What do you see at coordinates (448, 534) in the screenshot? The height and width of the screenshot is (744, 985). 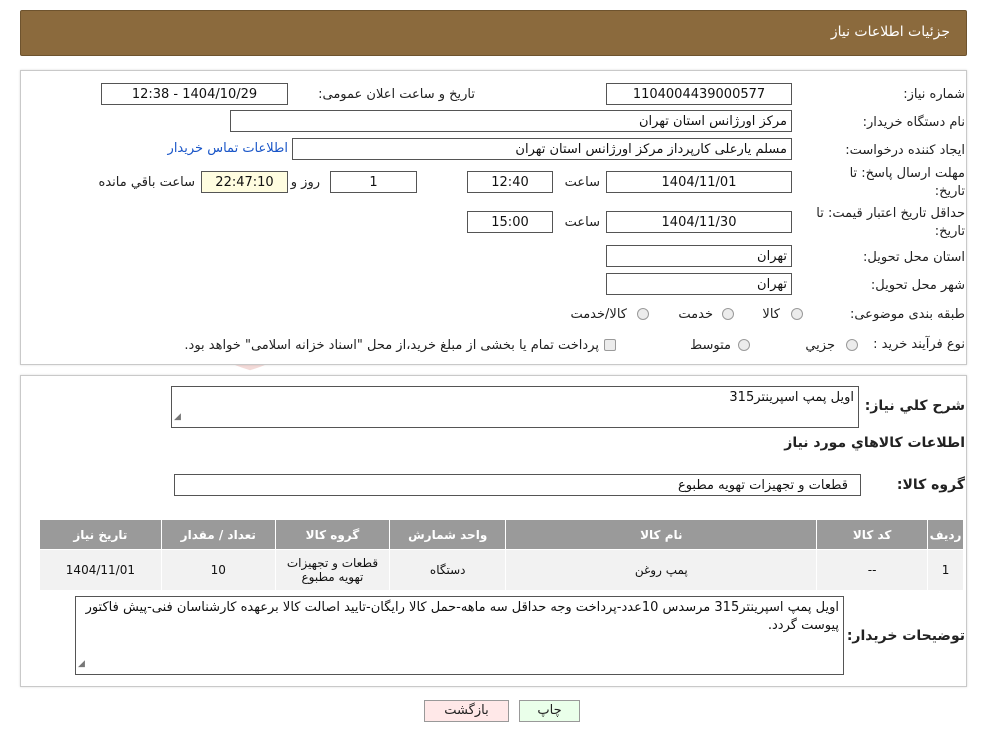 I see `col-unit: واحد شمارش` at bounding box center [448, 534].